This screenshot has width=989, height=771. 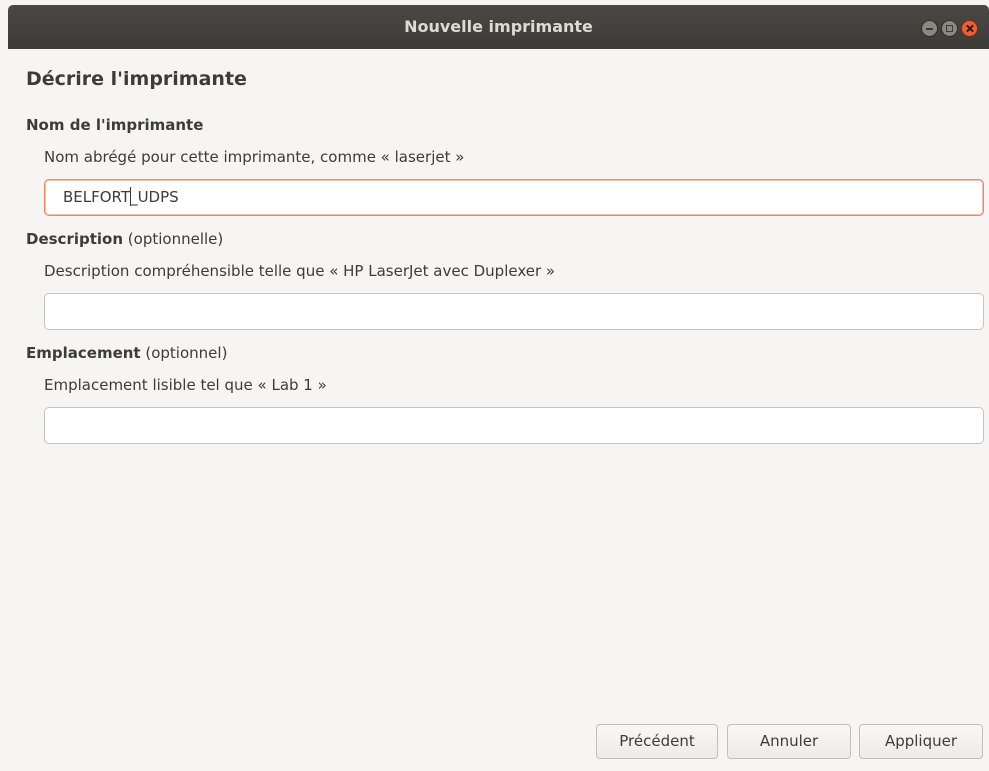 I want to click on location-hint: Emplacement lisible tel que « Lab 1 », so click(x=185, y=385).